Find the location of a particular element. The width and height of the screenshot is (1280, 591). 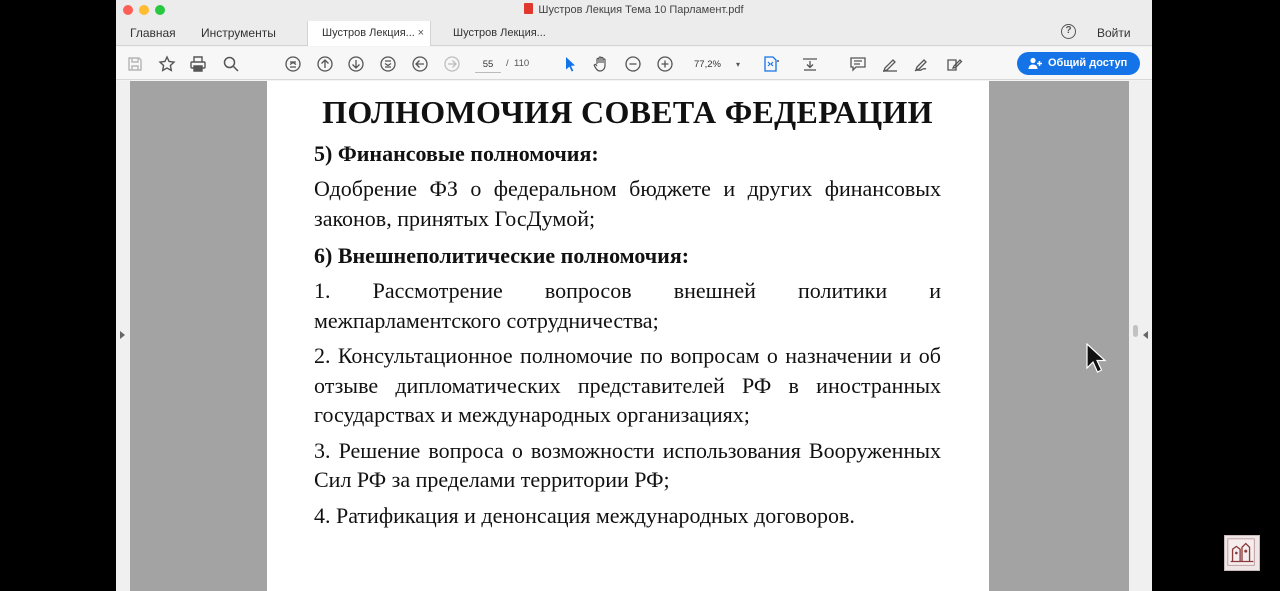

zoom-select: 77,2% ▾ is located at coordinates (714, 64).